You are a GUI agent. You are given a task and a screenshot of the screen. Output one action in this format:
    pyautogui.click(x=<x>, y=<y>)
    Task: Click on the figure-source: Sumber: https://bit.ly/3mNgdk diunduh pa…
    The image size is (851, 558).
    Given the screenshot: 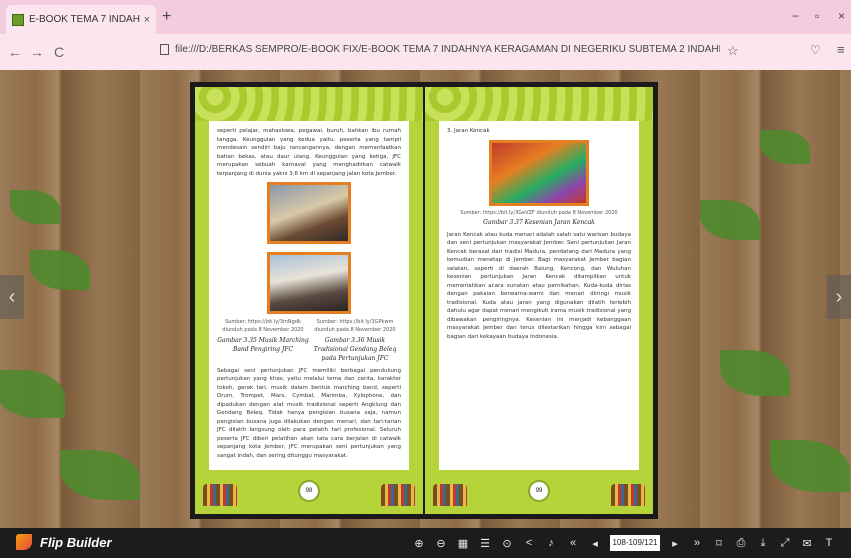 What is the action you would take?
    pyautogui.click(x=263, y=326)
    